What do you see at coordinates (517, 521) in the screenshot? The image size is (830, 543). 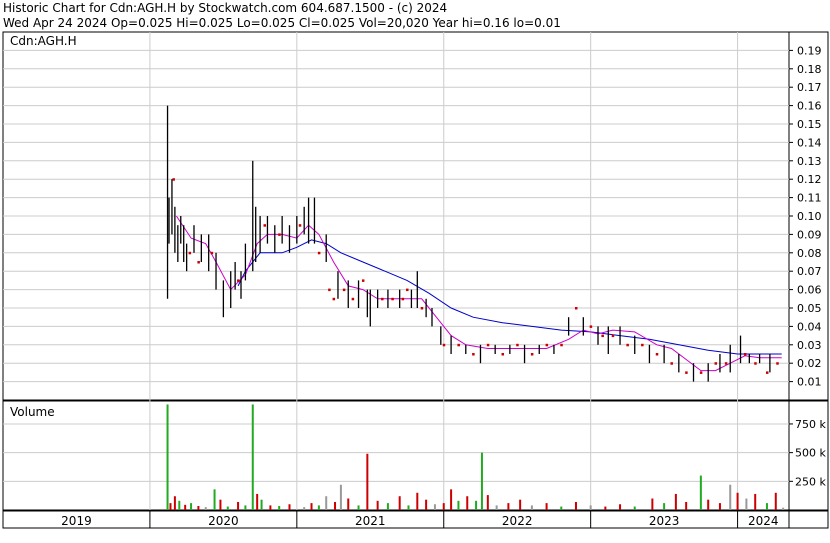 I see `x-tick-label: 2022` at bounding box center [517, 521].